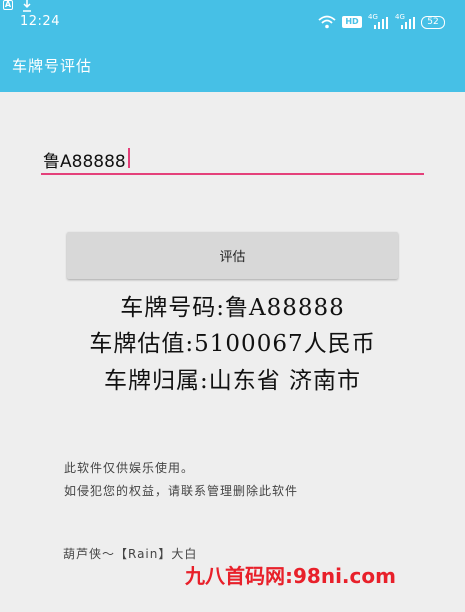 This screenshot has height=612, width=465. Describe the element at coordinates (327, 22) in the screenshot. I see `wifi-icon` at that location.